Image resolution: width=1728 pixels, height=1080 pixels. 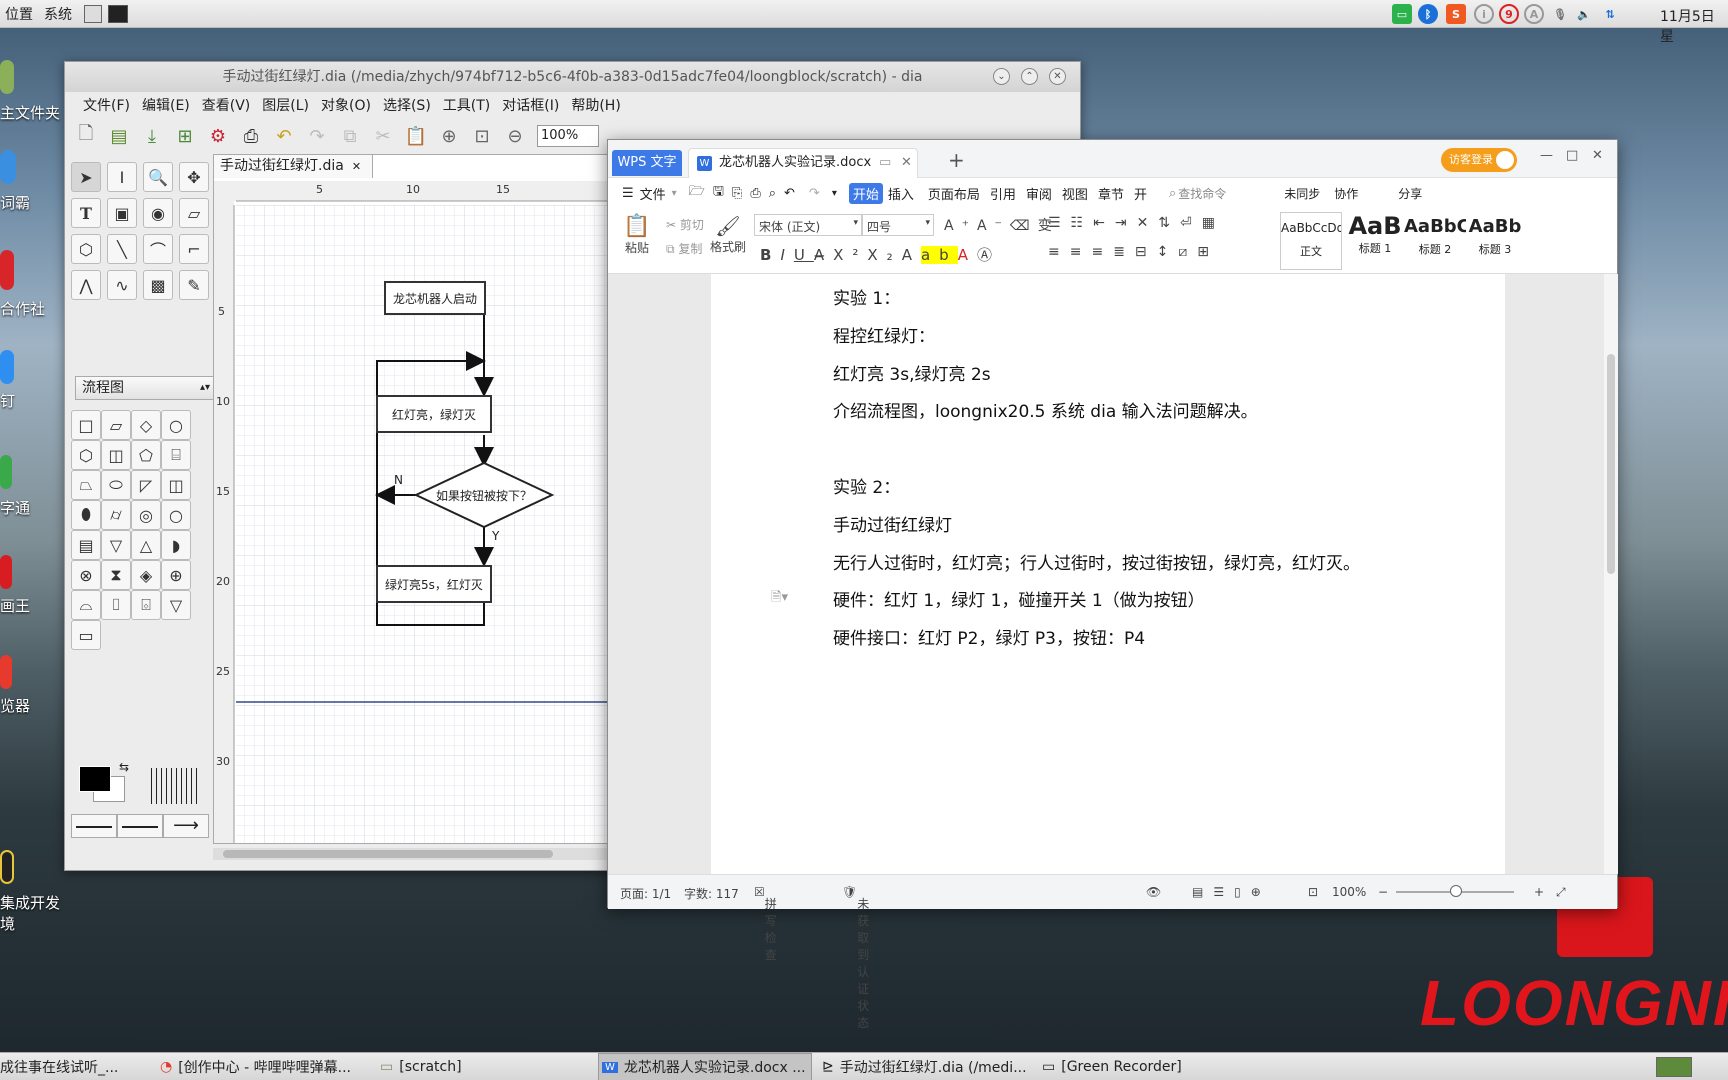 I want to click on new-file-icon: 🗋, so click(x=86, y=135).